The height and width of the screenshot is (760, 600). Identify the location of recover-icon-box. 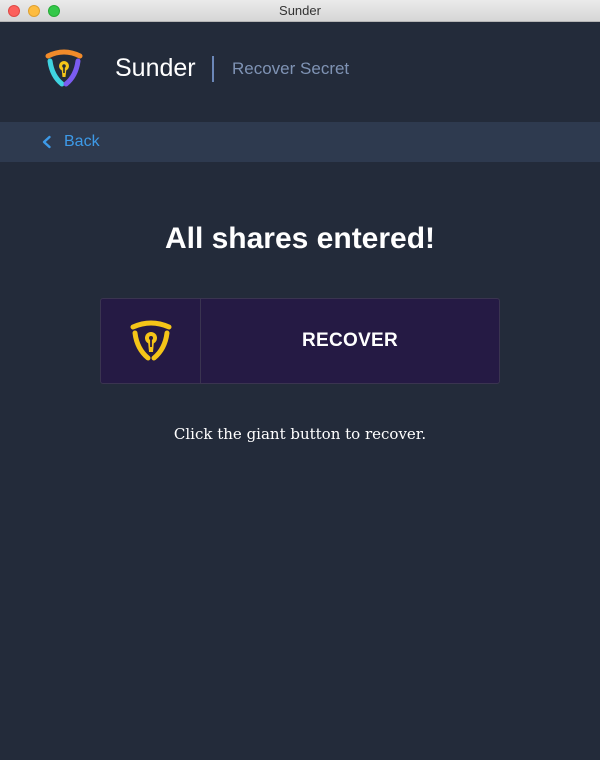
(151, 341).